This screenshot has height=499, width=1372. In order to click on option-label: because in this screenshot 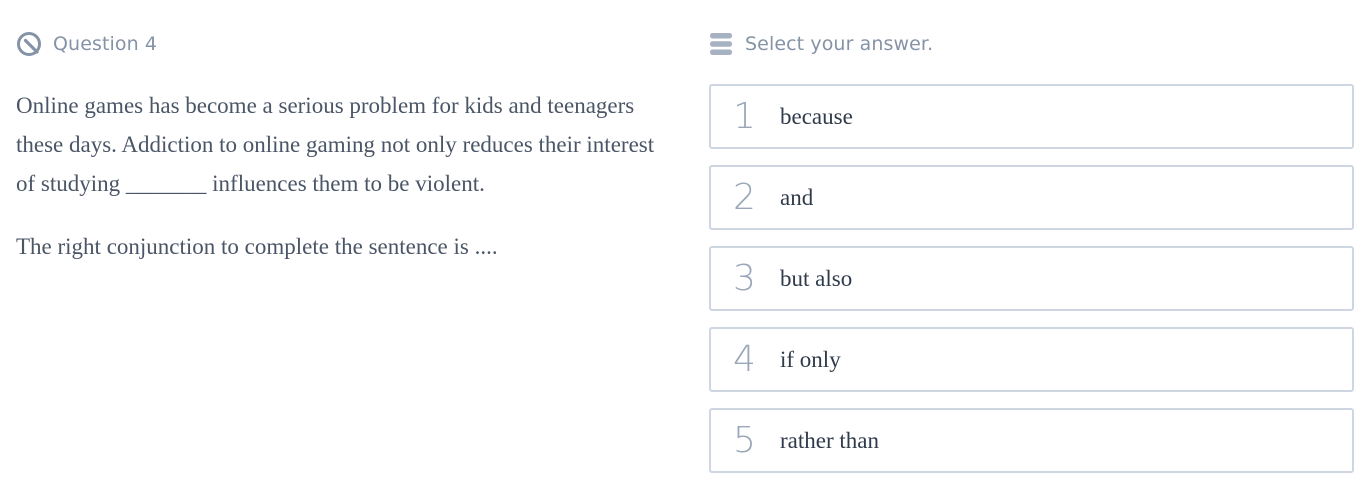, I will do `click(816, 116)`.